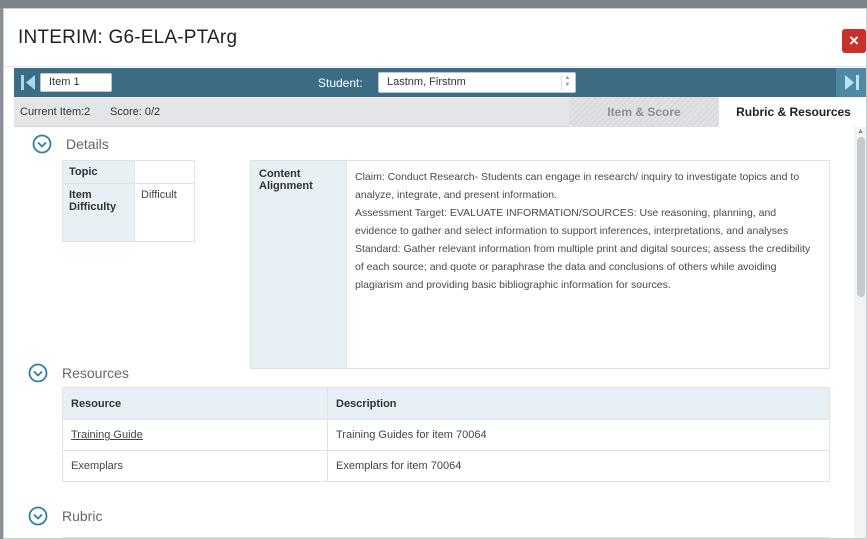 The image size is (867, 539). Describe the element at coordinates (426, 82) in the screenshot. I see `student-select-value: Lastnm, Firstnm` at that location.